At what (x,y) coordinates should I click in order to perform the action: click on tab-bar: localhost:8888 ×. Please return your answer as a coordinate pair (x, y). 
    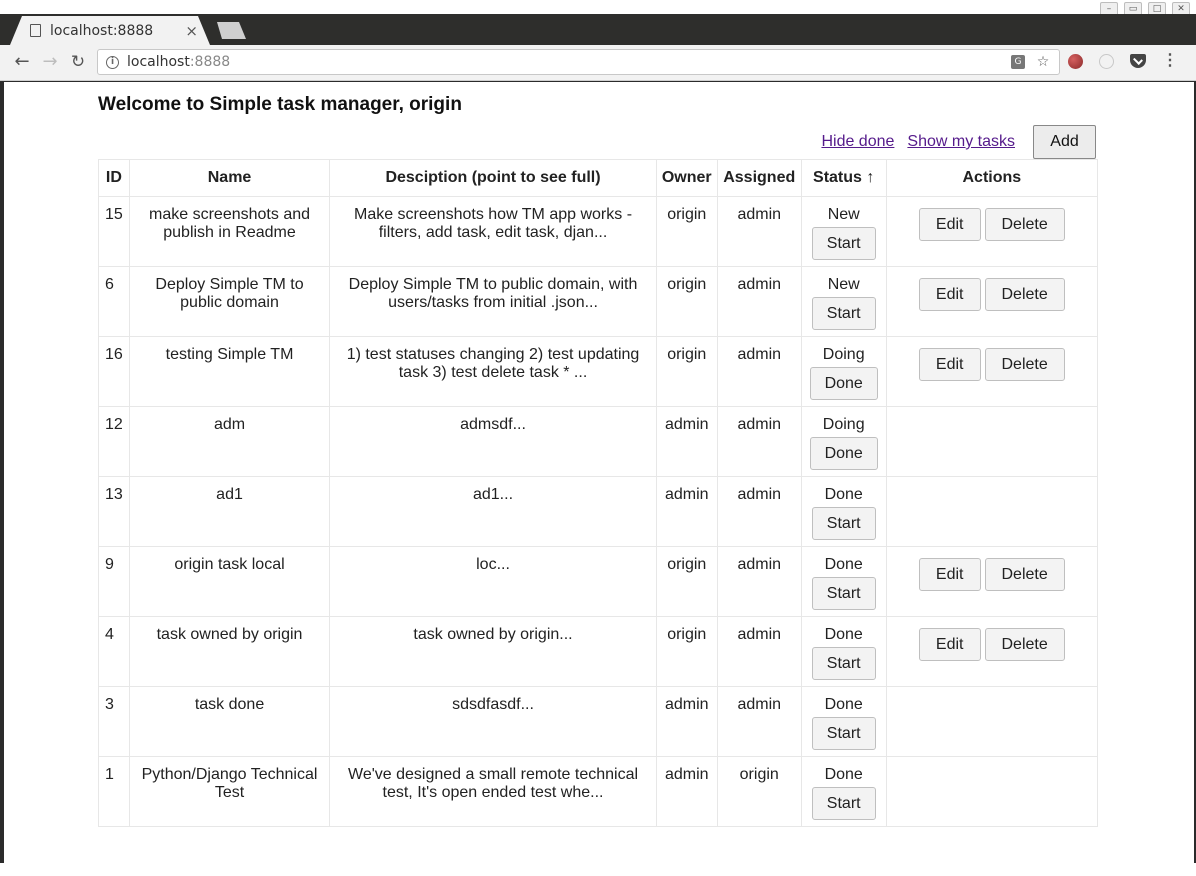
    Looking at the image, I should click on (598, 29).